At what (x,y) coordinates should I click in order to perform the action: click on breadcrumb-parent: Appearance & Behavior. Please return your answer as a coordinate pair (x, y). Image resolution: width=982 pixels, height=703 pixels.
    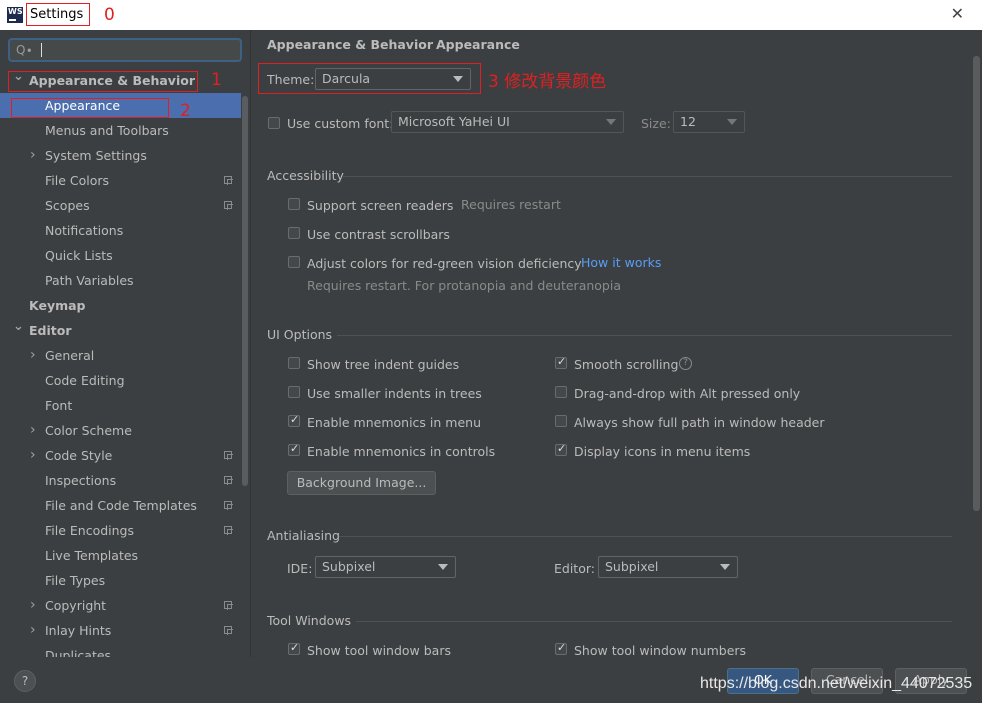
    Looking at the image, I should click on (350, 44).